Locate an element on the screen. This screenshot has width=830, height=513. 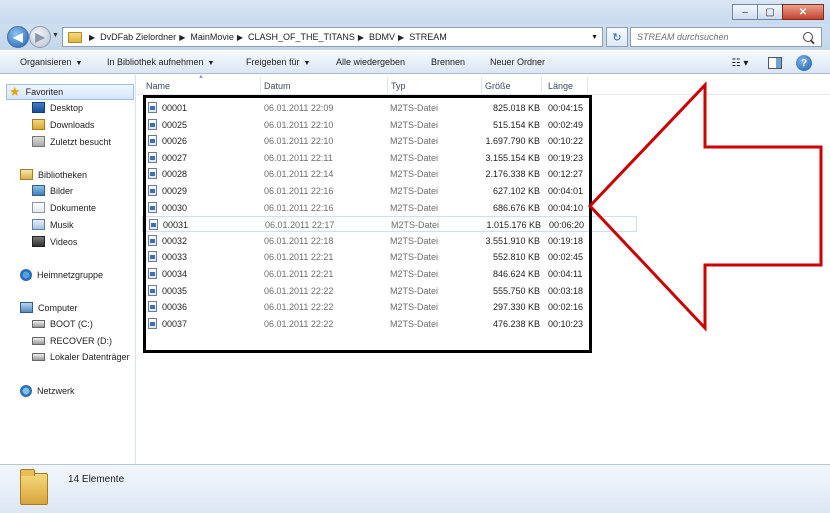
search-input is located at coordinates (716, 37).